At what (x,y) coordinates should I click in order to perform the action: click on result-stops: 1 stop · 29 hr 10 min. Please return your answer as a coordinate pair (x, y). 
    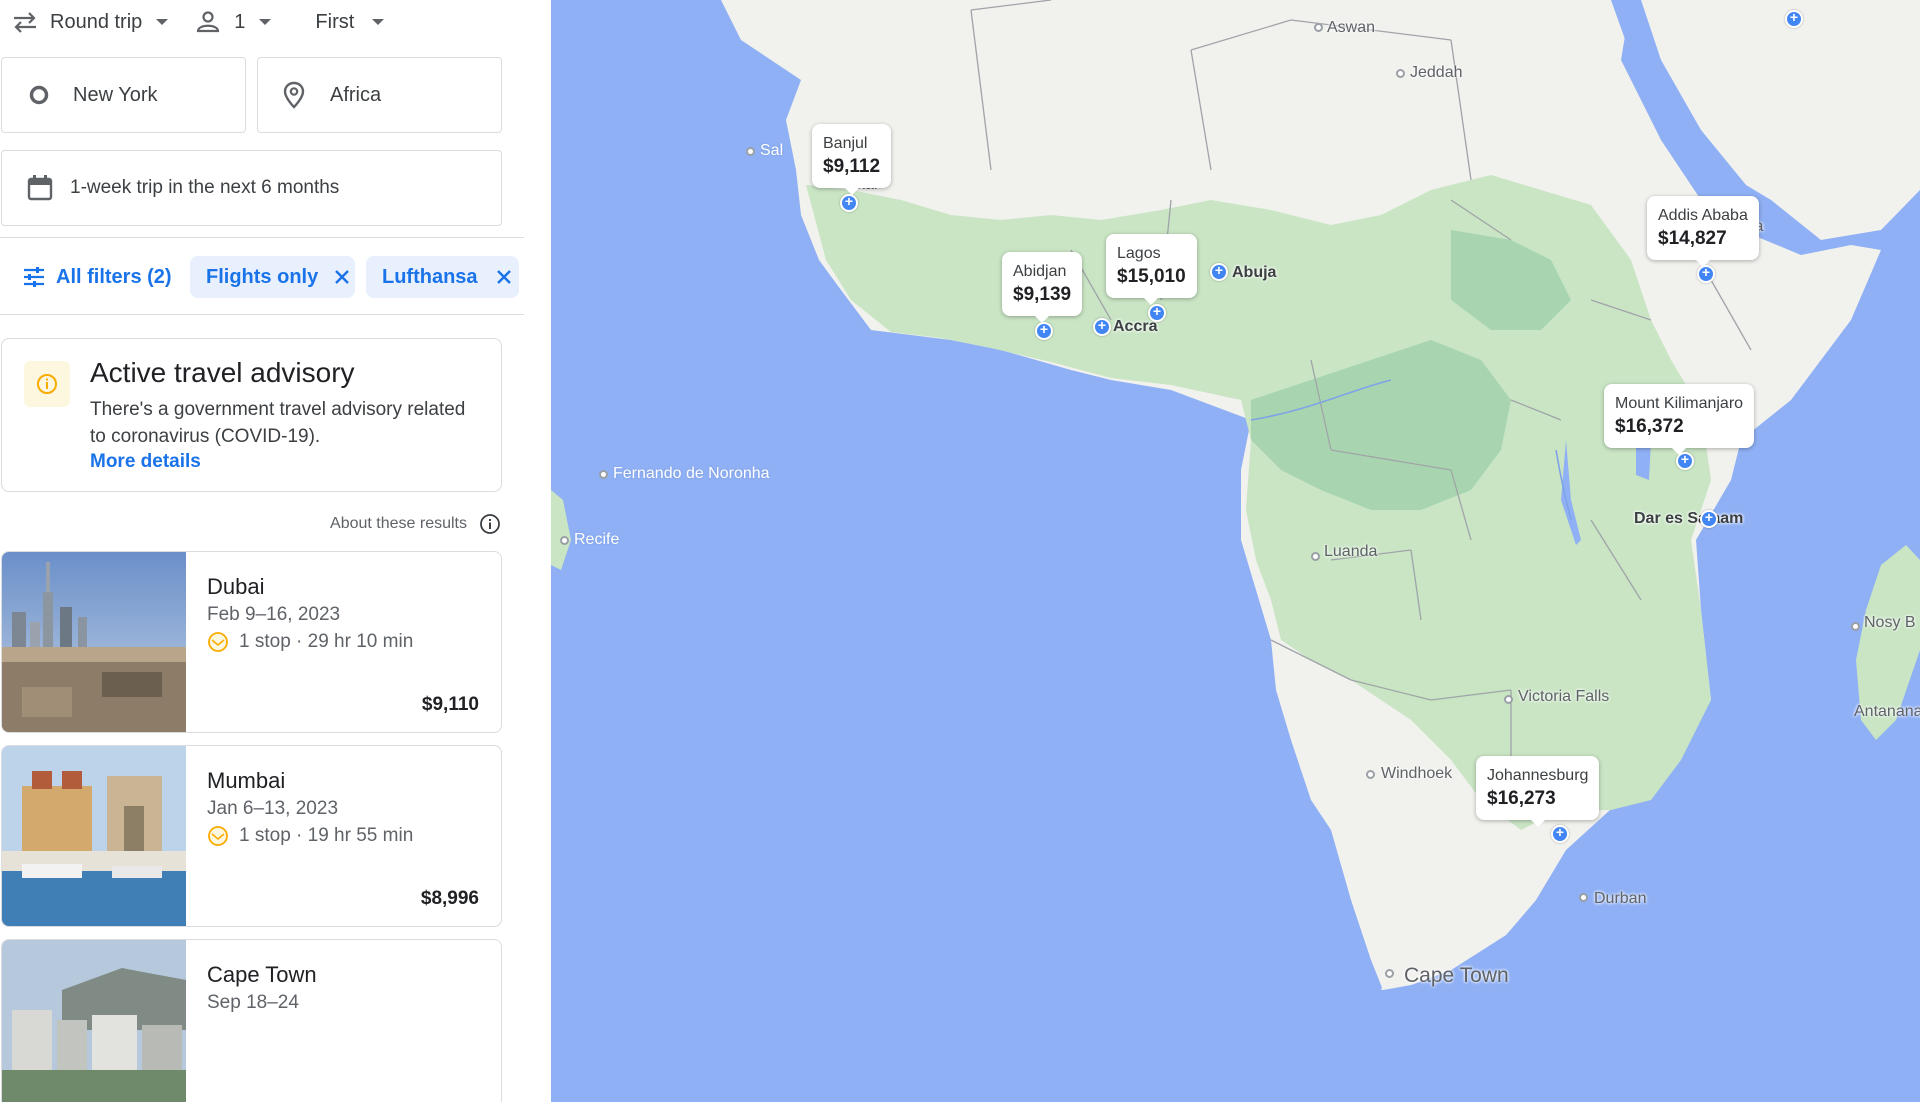
    Looking at the image, I should click on (310, 642).